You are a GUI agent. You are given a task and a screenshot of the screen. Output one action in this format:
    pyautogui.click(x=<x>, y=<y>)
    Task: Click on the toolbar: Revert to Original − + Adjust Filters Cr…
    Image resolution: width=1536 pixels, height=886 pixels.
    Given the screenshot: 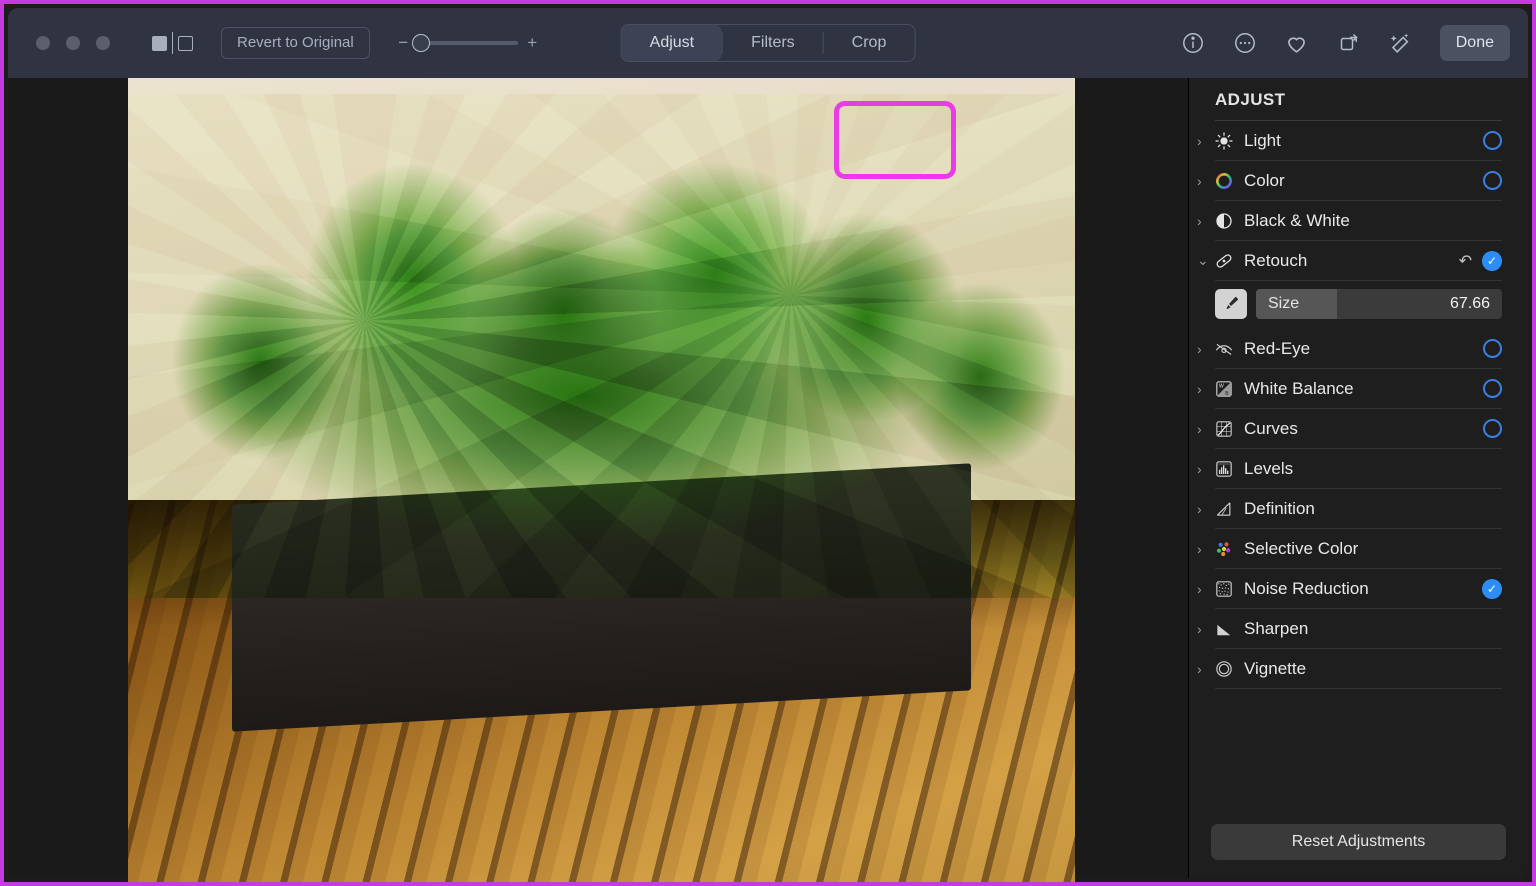 What is the action you would take?
    pyautogui.click(x=768, y=43)
    